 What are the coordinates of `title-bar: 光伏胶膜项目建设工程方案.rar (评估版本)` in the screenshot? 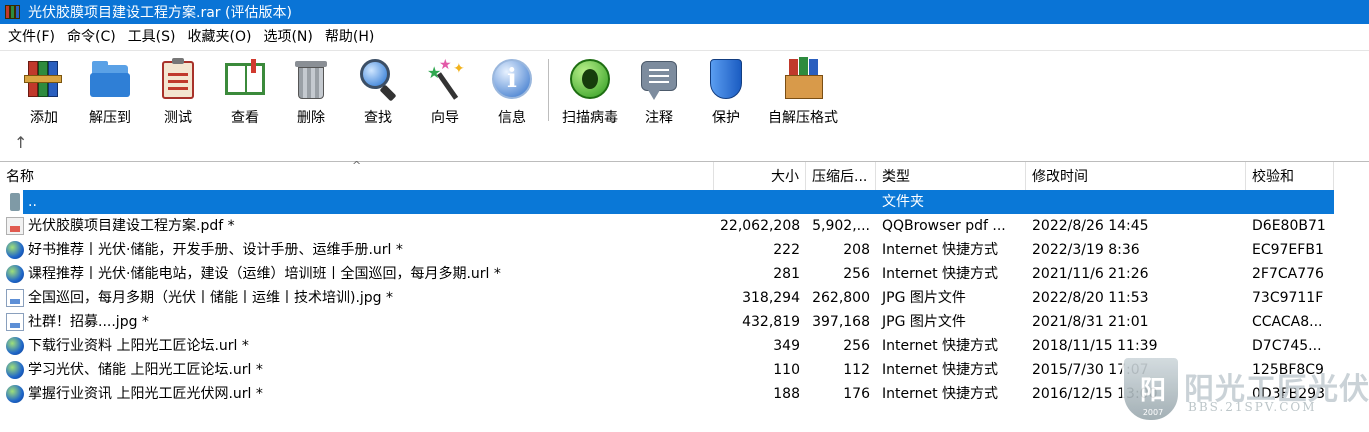 It's located at (684, 12).